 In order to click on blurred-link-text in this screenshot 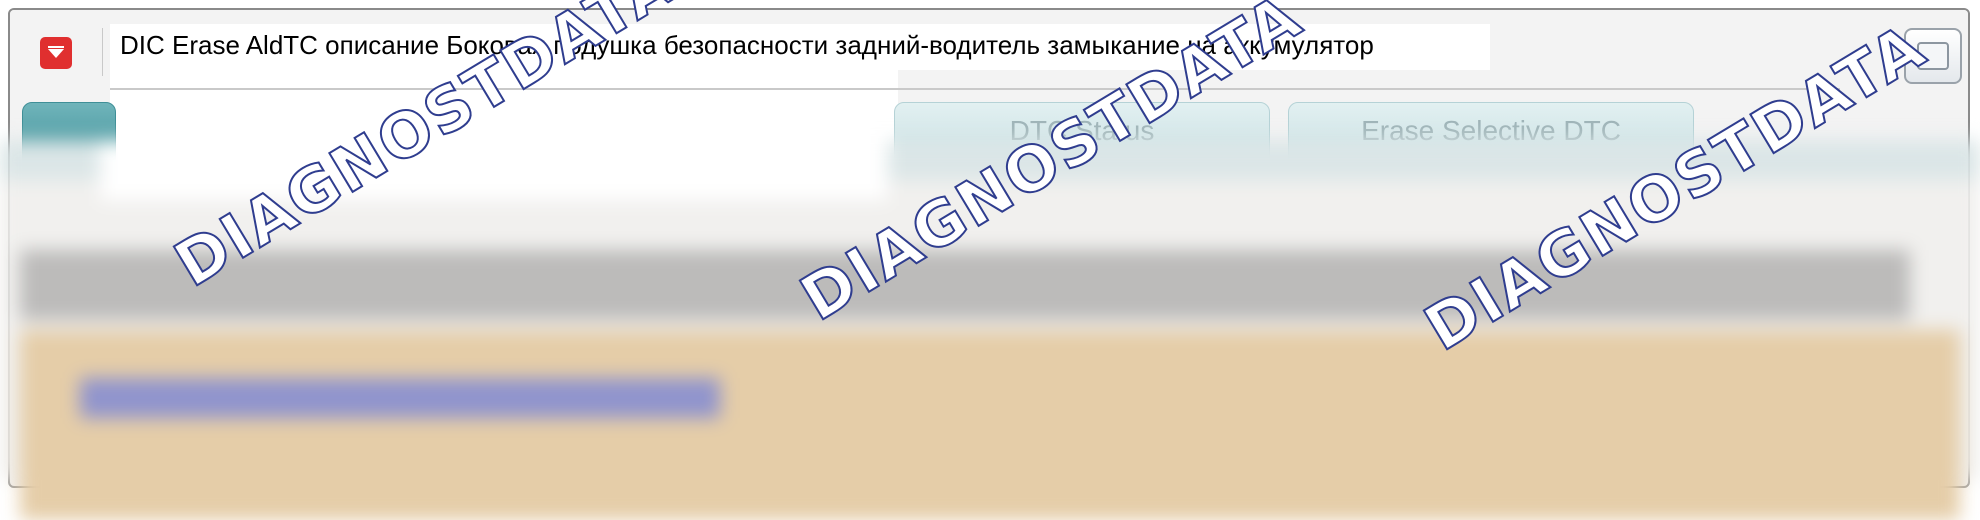, I will do `click(400, 398)`.